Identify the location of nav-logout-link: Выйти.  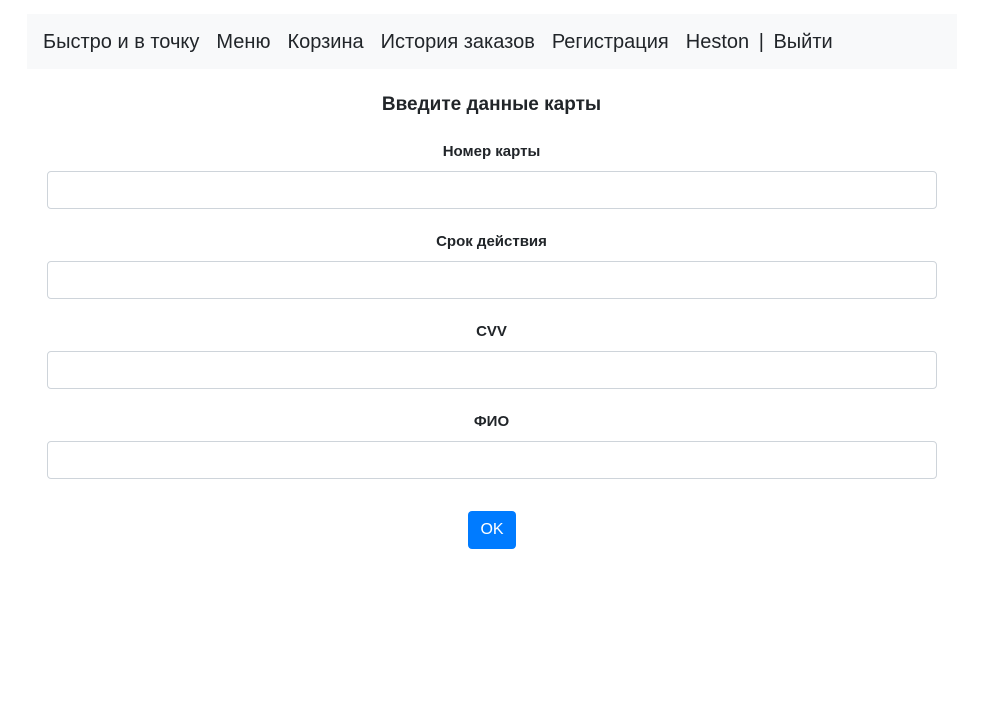
(802, 42).